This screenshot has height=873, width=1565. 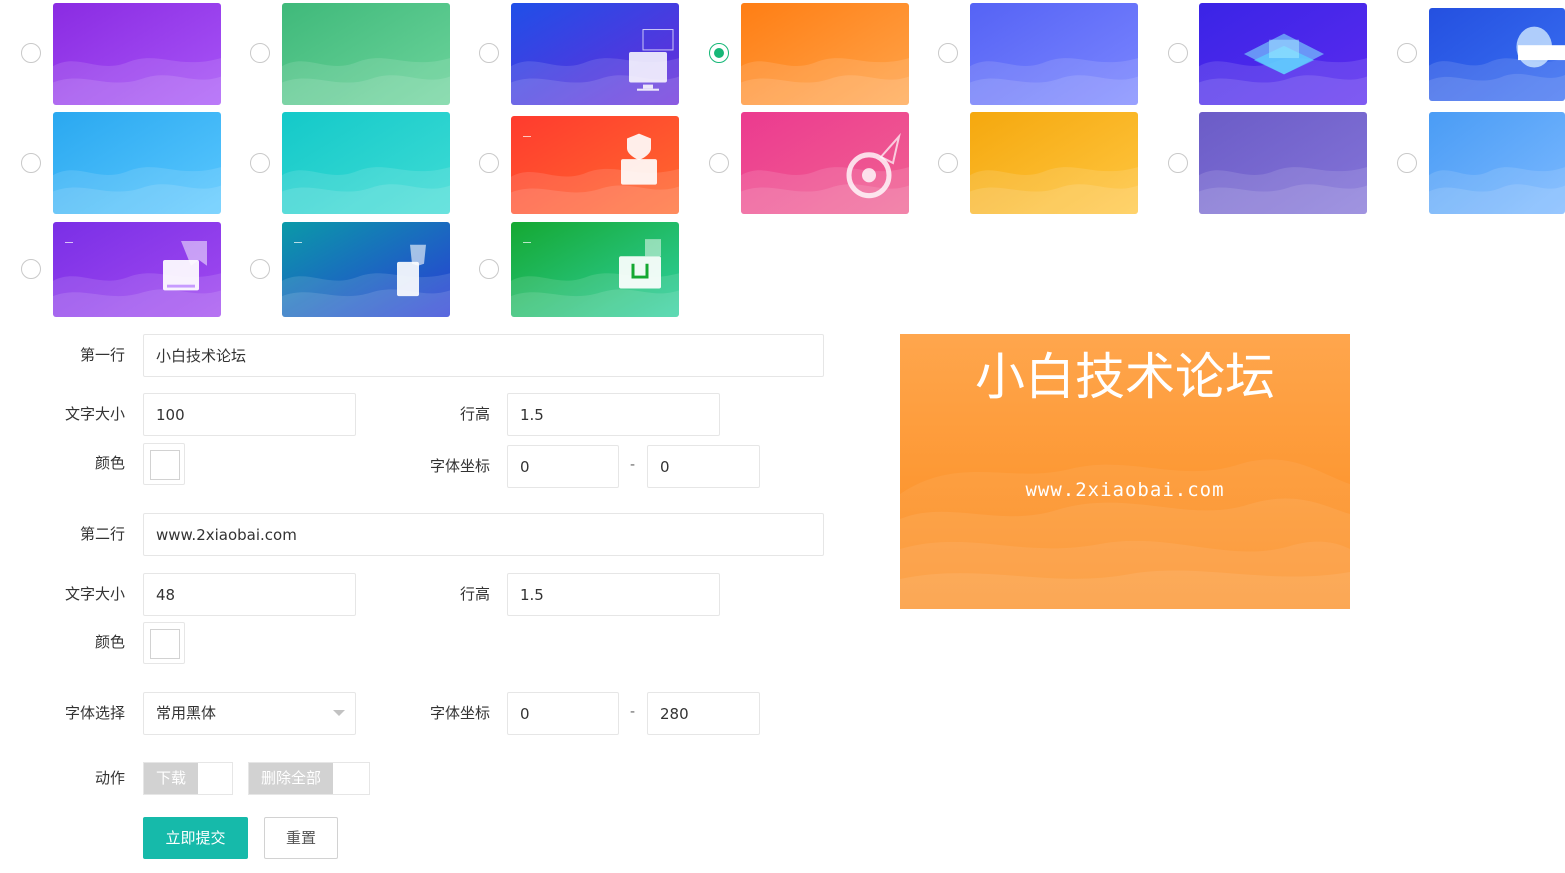 I want to click on template-thumbnail-teal-html5, so click(x=366, y=269).